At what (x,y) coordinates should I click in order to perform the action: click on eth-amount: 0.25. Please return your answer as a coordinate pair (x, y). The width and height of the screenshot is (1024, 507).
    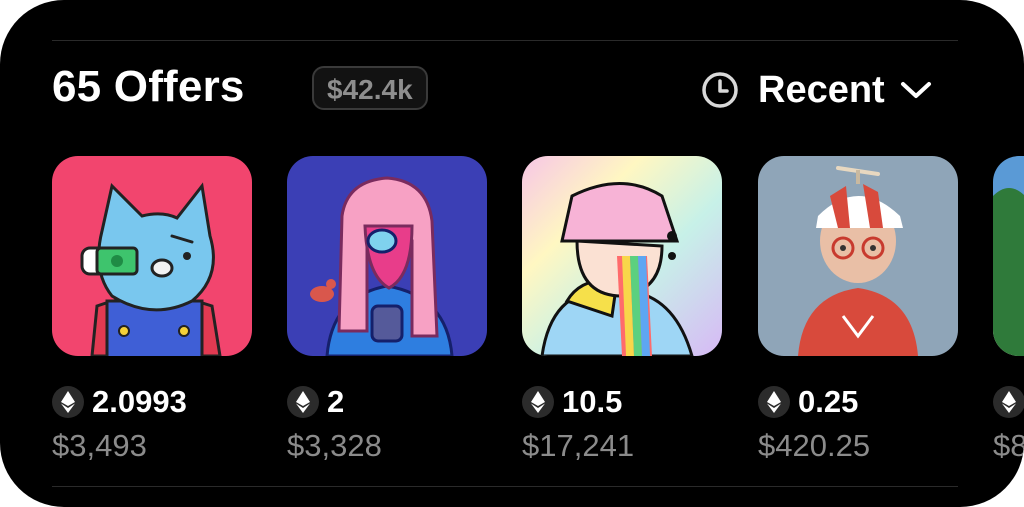
    Looking at the image, I should click on (828, 401).